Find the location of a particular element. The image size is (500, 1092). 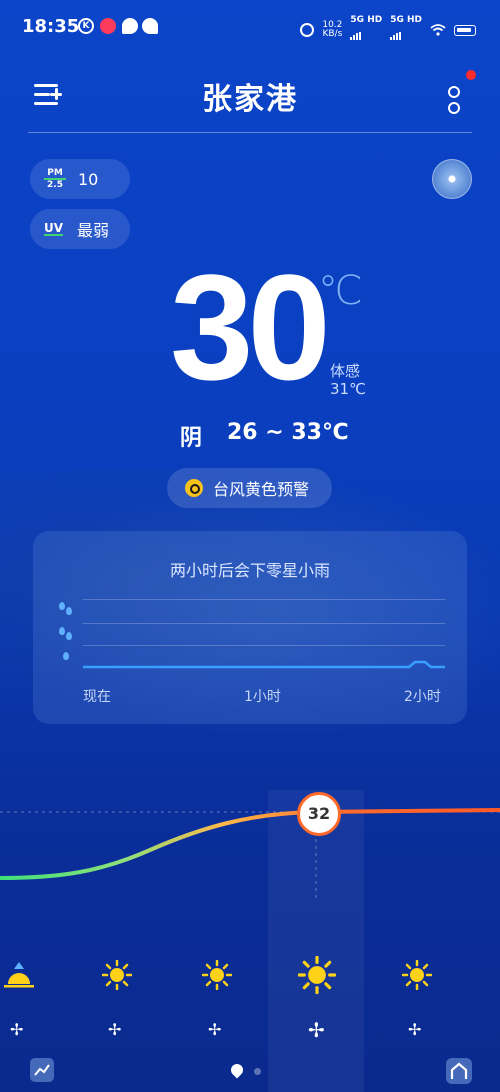

uv-chip: UV 最弱 is located at coordinates (80, 229).